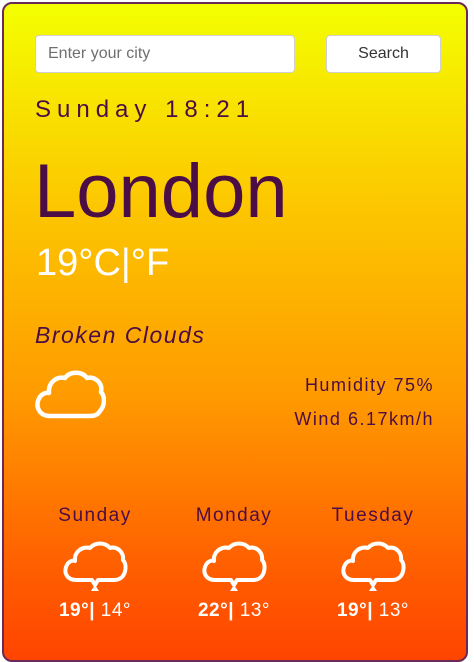 This screenshot has height=662, width=474. Describe the element at coordinates (213, 610) in the screenshot. I see `forecast-max: 22°` at that location.